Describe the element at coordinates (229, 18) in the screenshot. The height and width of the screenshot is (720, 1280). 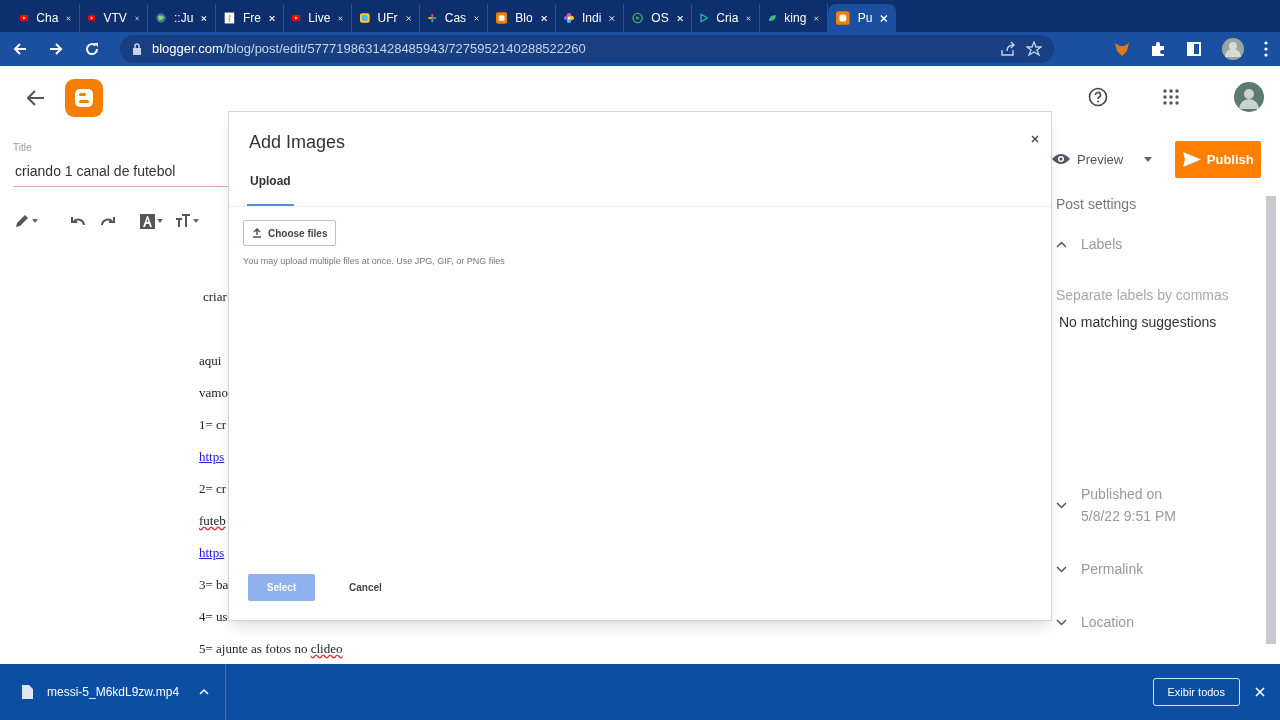
I see `page-icon` at that location.